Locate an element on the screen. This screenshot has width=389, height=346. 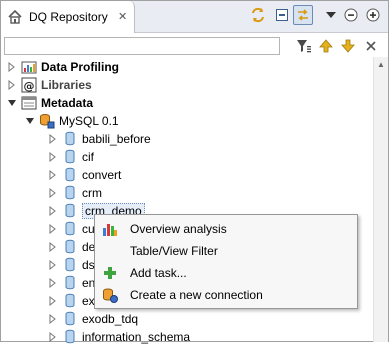
tree-item-catalog: ex is located at coordinates (71, 301).